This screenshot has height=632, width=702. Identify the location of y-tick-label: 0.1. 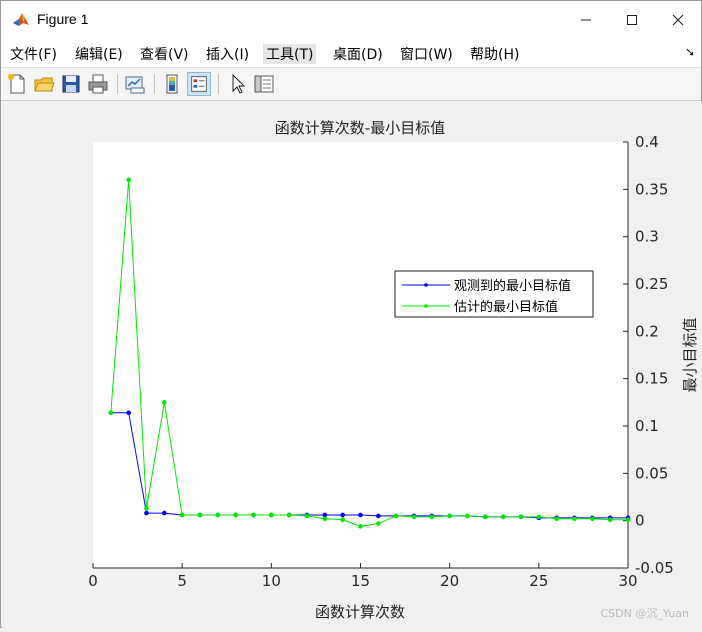
(647, 426).